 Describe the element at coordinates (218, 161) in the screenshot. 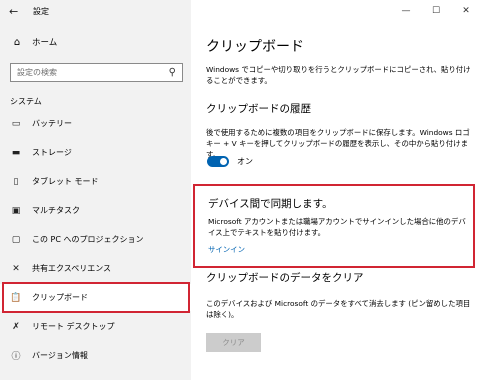

I see `history-toggle` at that location.